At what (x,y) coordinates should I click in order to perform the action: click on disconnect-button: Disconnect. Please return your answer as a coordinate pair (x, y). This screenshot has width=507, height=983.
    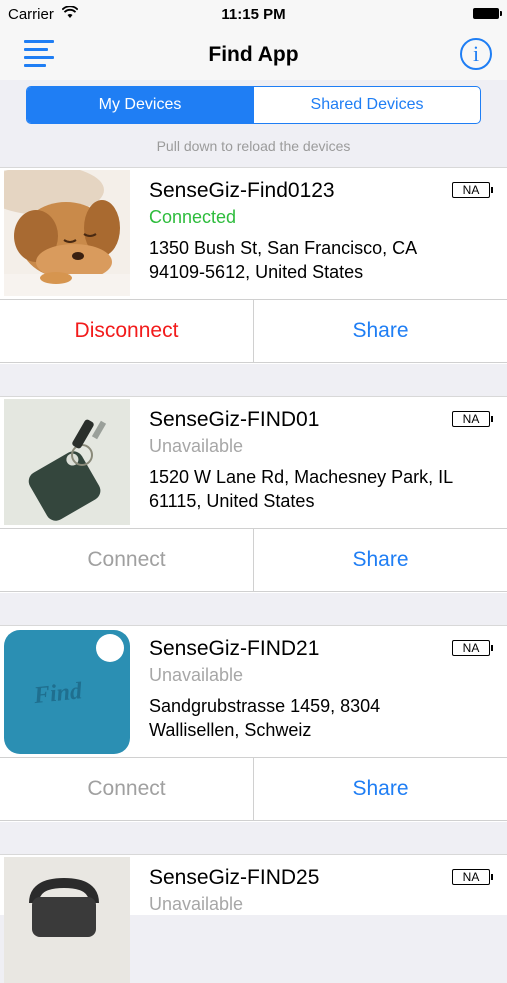
    Looking at the image, I should click on (126, 331).